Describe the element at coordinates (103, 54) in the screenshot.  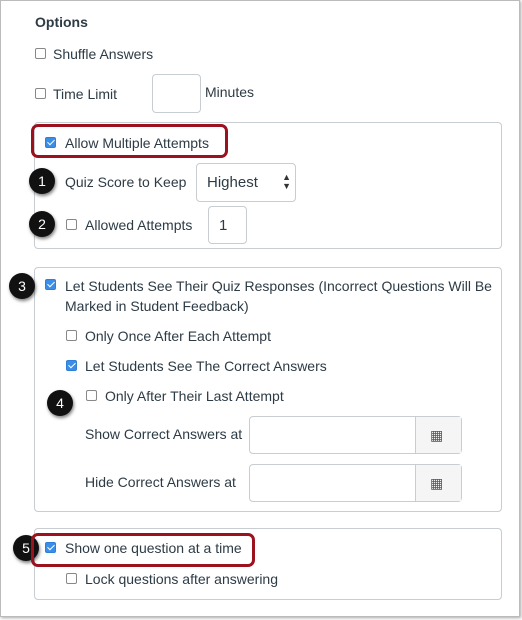
I see `shuffle-answers-label: Shuffle Answers` at that location.